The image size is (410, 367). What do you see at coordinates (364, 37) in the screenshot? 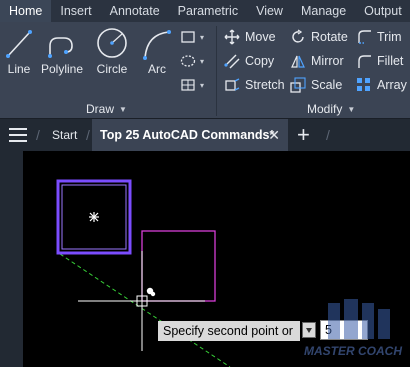
I see `trim-icon` at bounding box center [364, 37].